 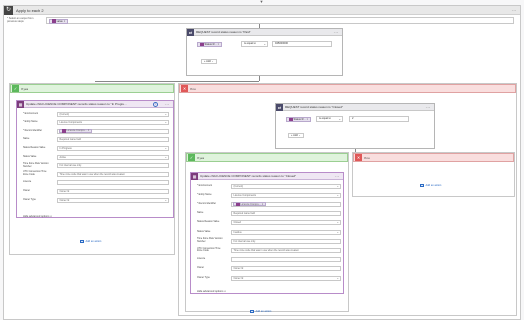 I want to click on select-output-field: value ×, so click(x=280, y=20).